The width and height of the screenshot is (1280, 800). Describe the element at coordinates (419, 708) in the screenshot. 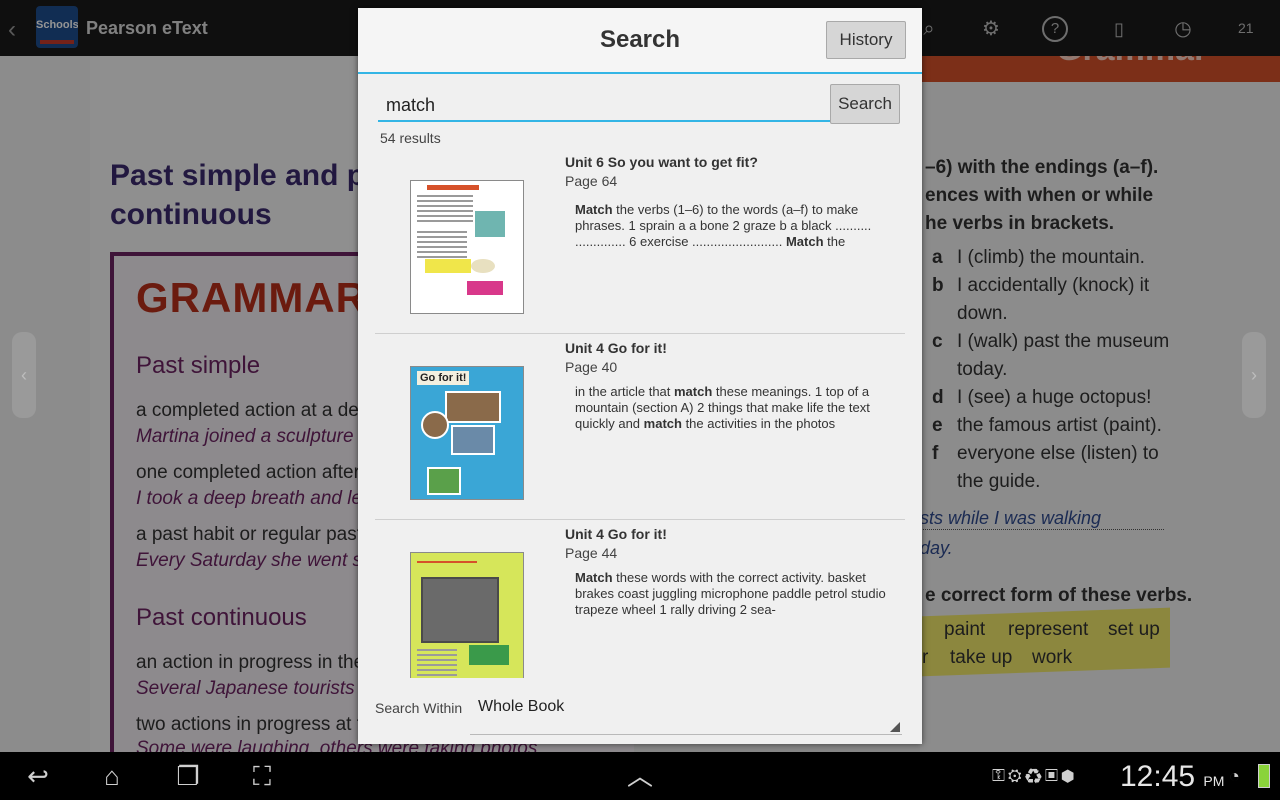

I see `search-within-label: Search Within` at that location.